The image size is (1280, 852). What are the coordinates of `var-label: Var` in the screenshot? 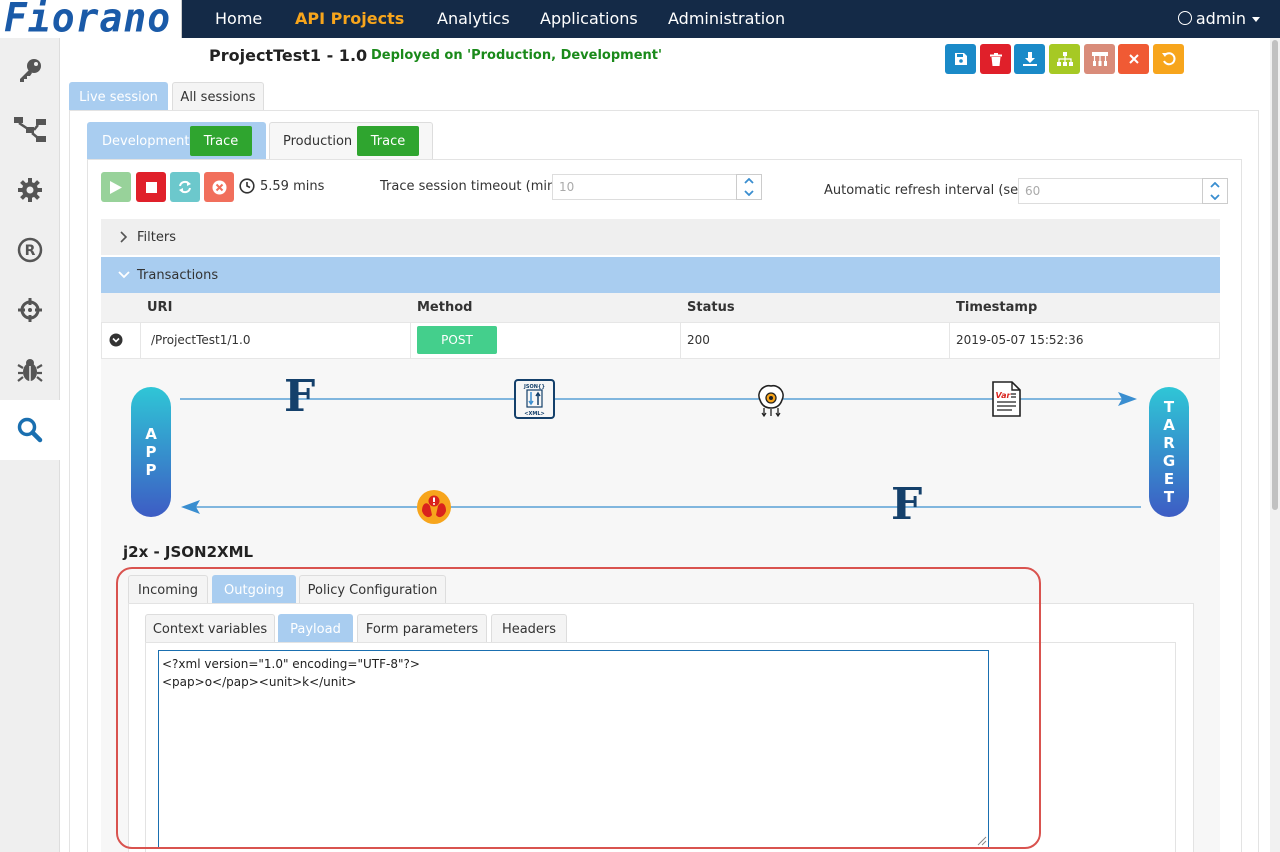 It's located at (1004, 395).